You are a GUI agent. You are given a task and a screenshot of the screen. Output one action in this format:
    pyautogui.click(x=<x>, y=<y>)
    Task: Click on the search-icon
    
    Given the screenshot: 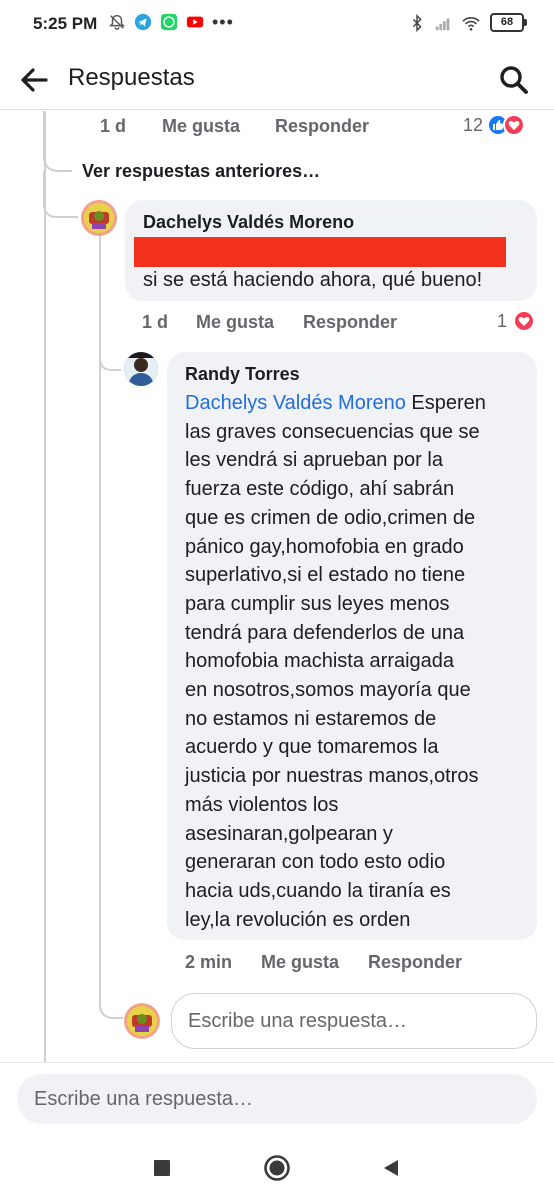 What is the action you would take?
    pyautogui.click(x=514, y=80)
    